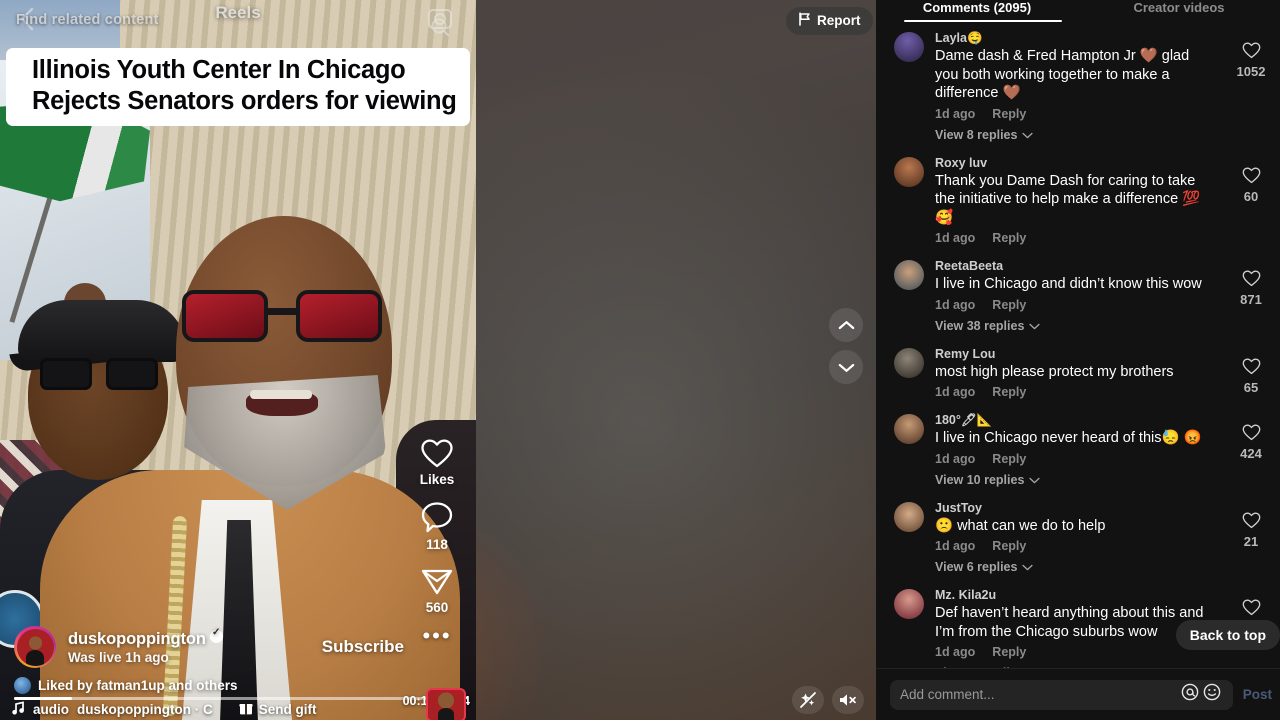  I want to click on comment-text: I live in Chicago never heard of this😓 😡, so click(1068, 438).